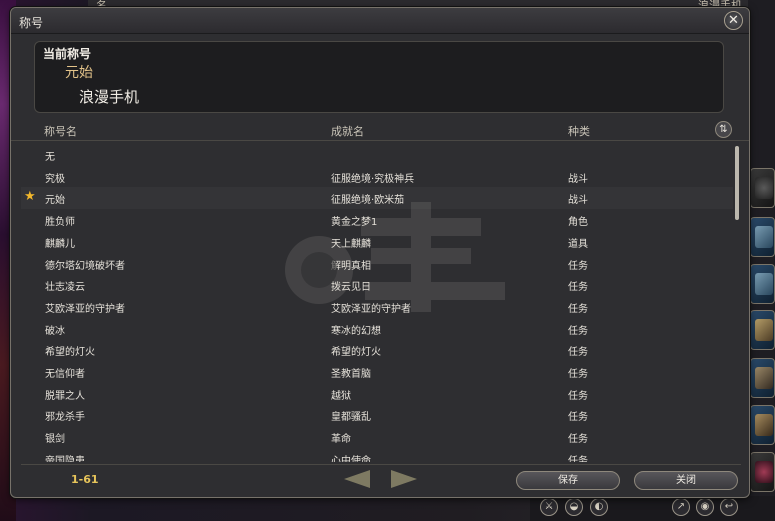 This screenshot has height=521, width=775. I want to click on table-row: 壮志凌云 拨云见日 任务, so click(377, 285).